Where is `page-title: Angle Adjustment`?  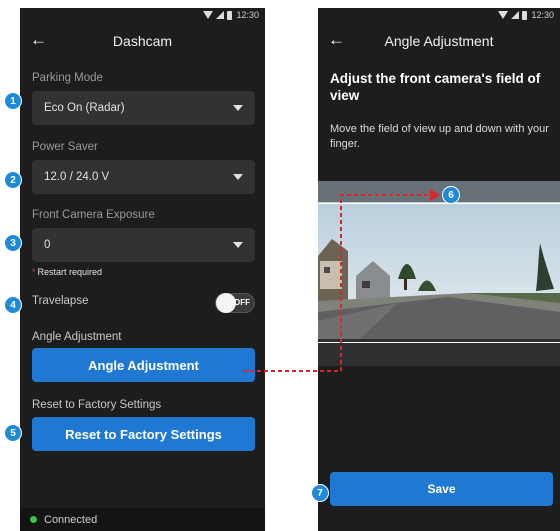 page-title: Angle Adjustment is located at coordinates (439, 41).